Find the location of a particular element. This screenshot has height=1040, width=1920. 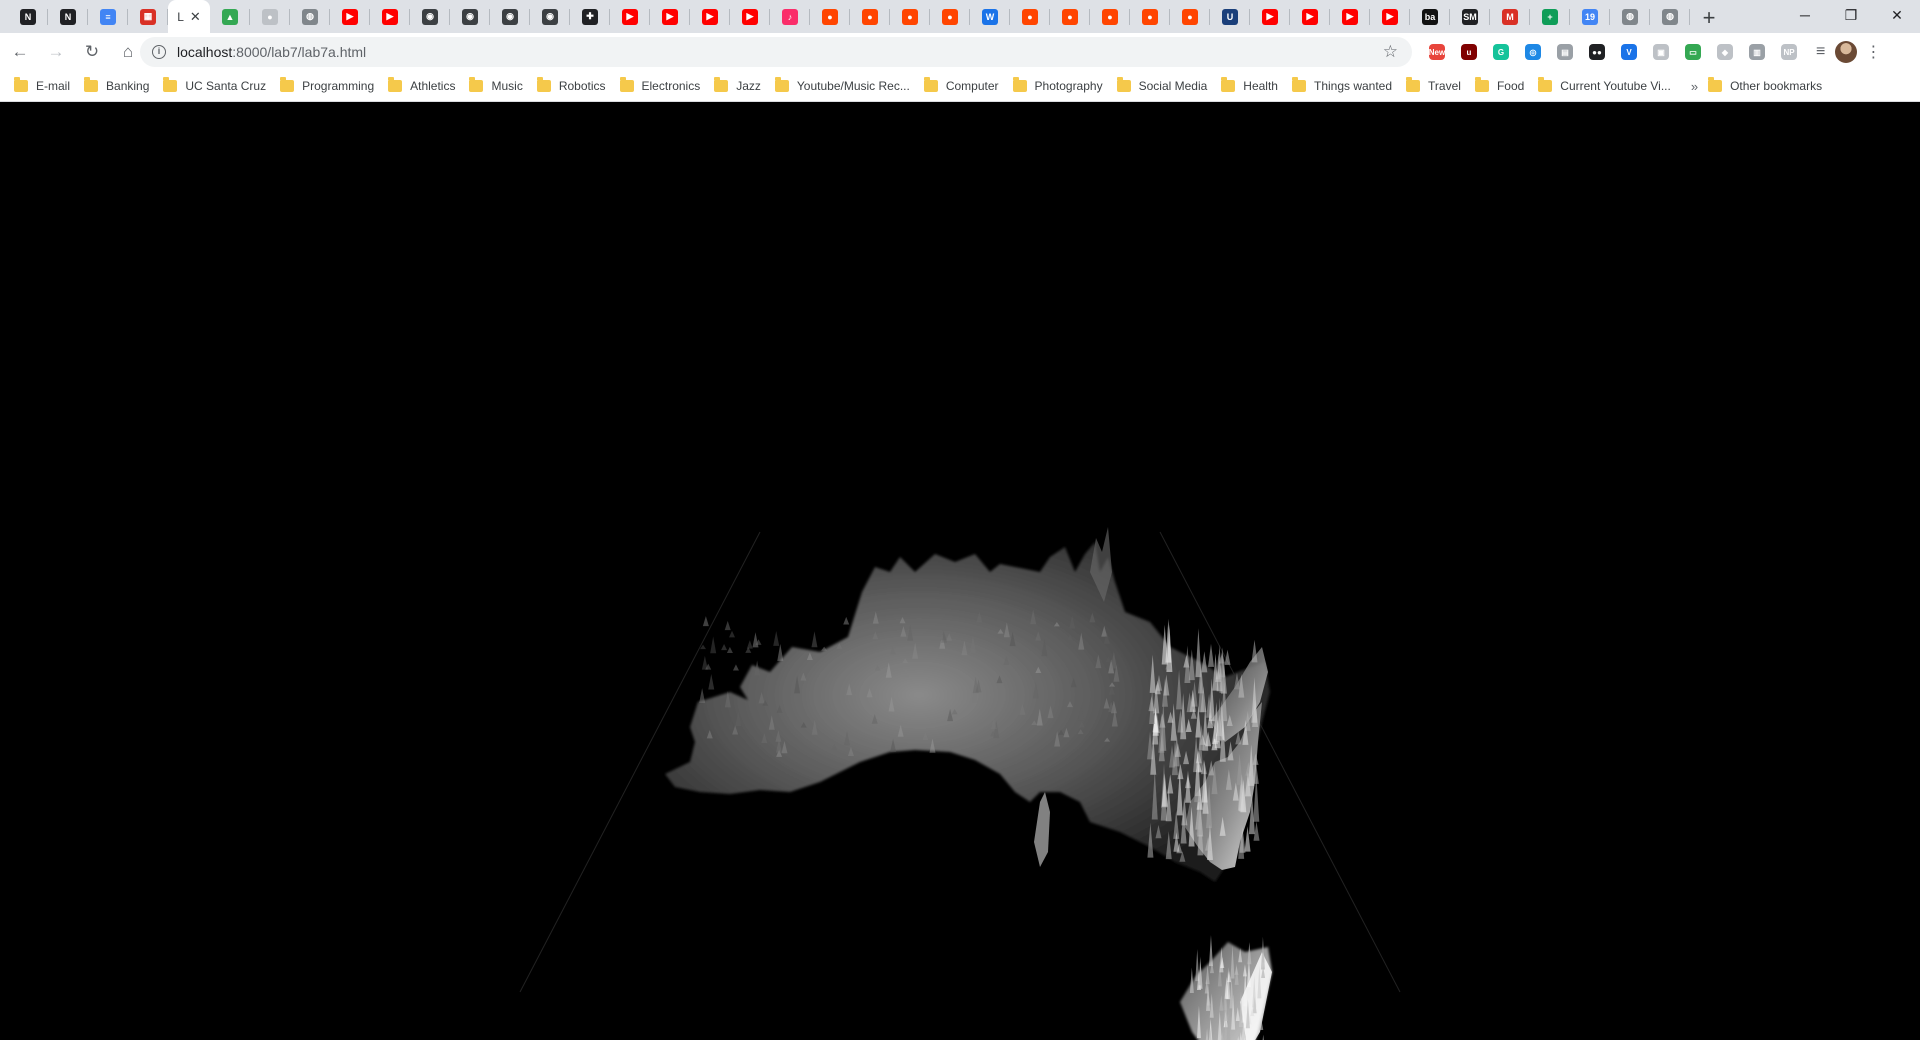

tab: M is located at coordinates (1510, 16).